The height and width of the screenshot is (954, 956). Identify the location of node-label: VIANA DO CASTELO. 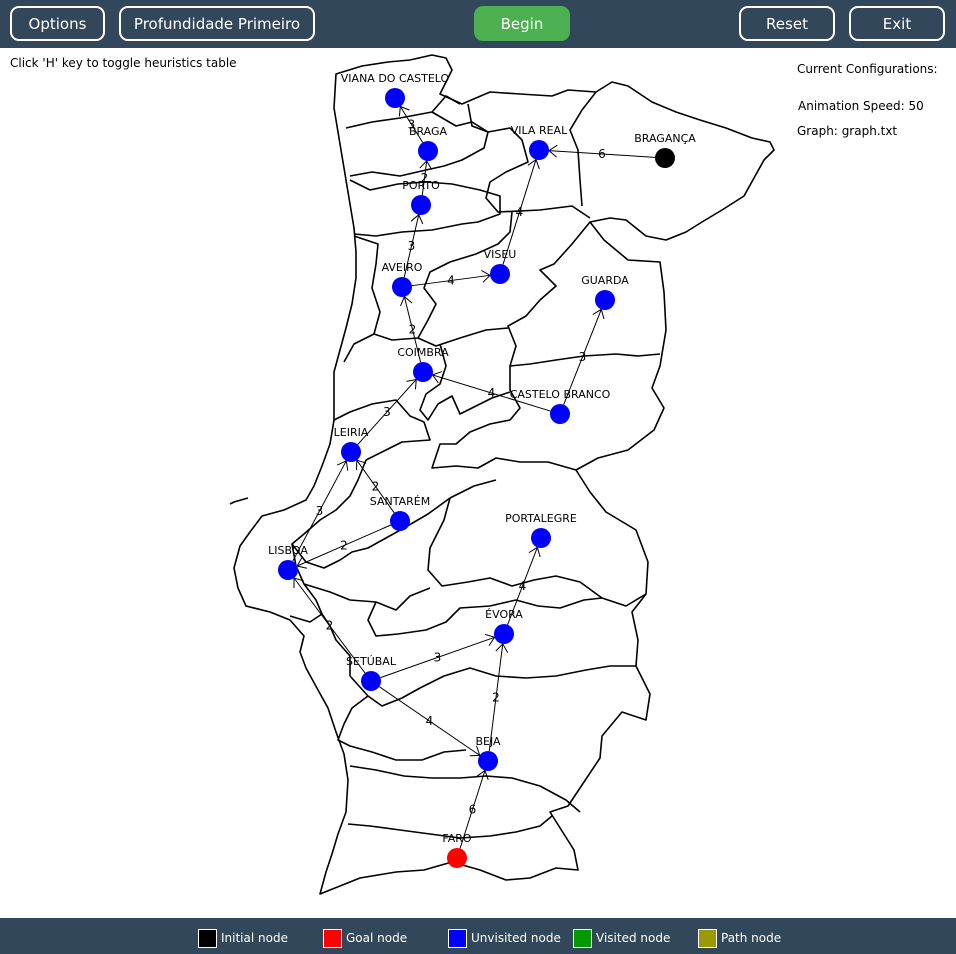
(395, 78).